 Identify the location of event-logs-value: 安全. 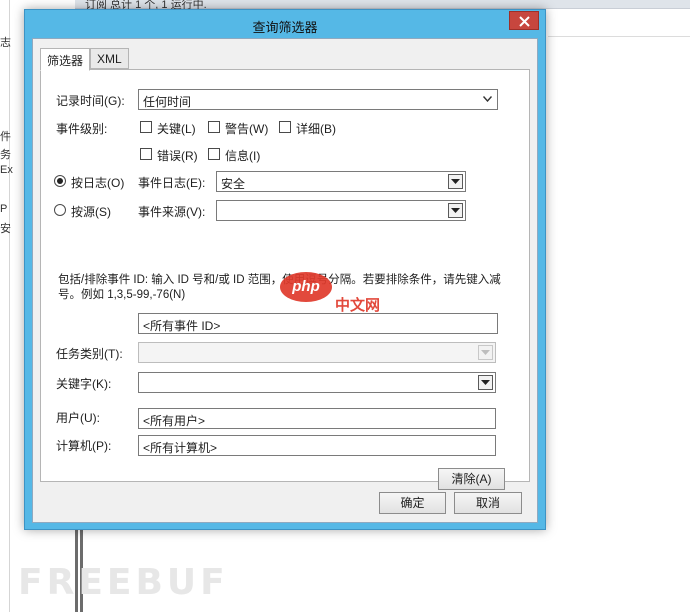
(233, 184).